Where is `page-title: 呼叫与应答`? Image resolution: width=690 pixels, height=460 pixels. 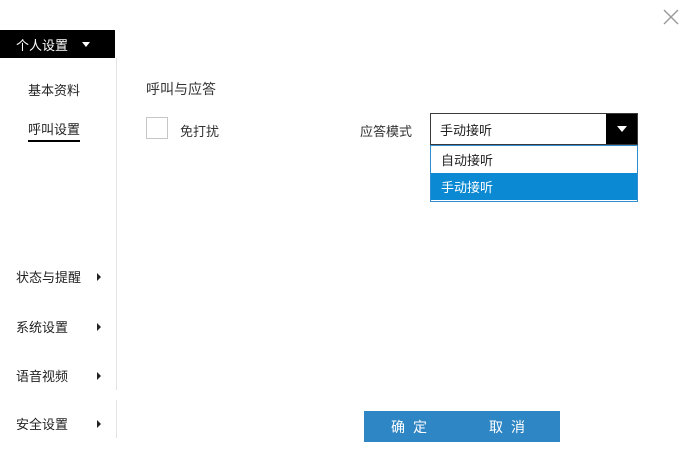 page-title: 呼叫与应答 is located at coordinates (181, 90).